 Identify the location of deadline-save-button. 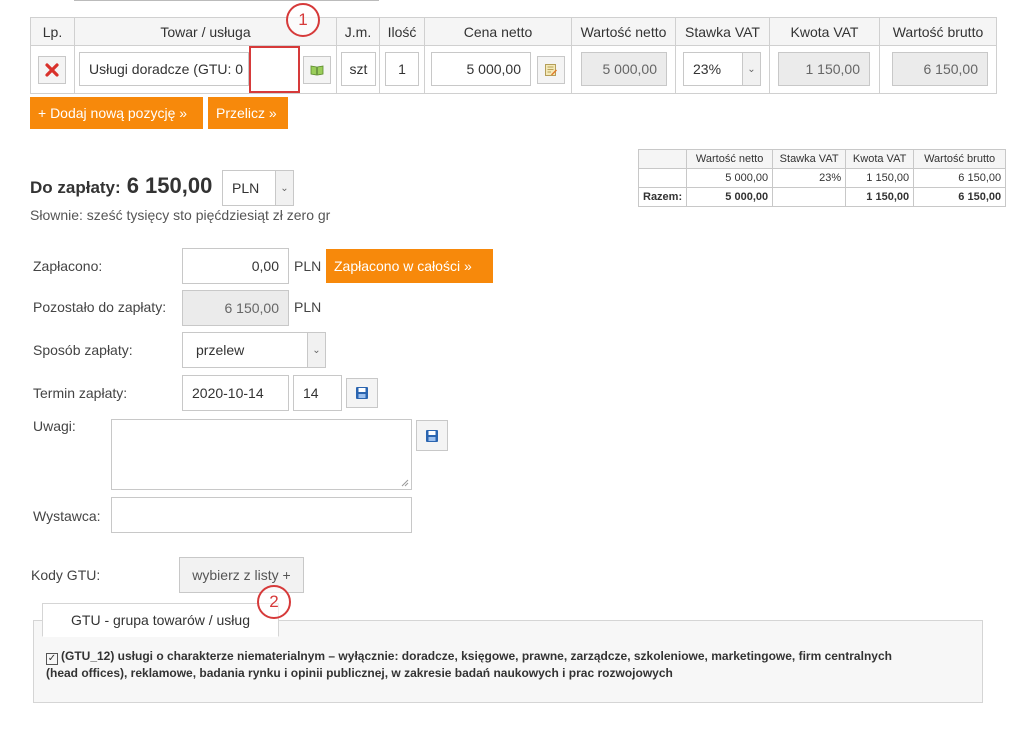
(362, 393).